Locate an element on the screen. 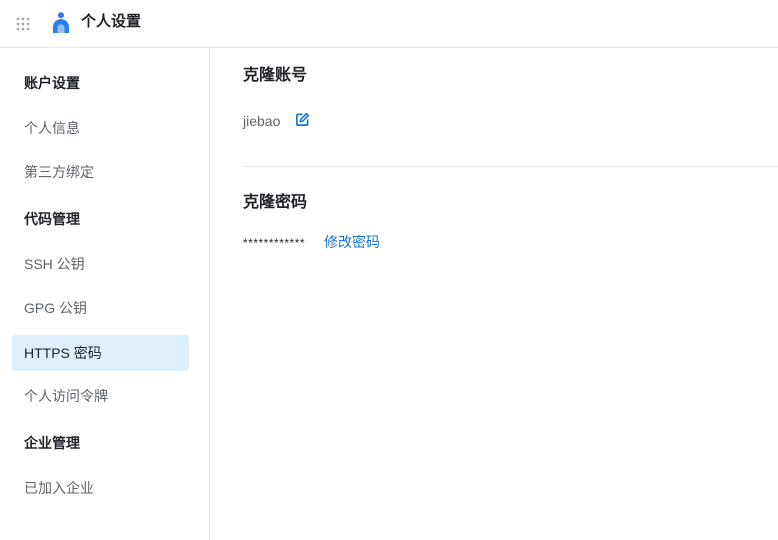  edit-icon is located at coordinates (302, 119).